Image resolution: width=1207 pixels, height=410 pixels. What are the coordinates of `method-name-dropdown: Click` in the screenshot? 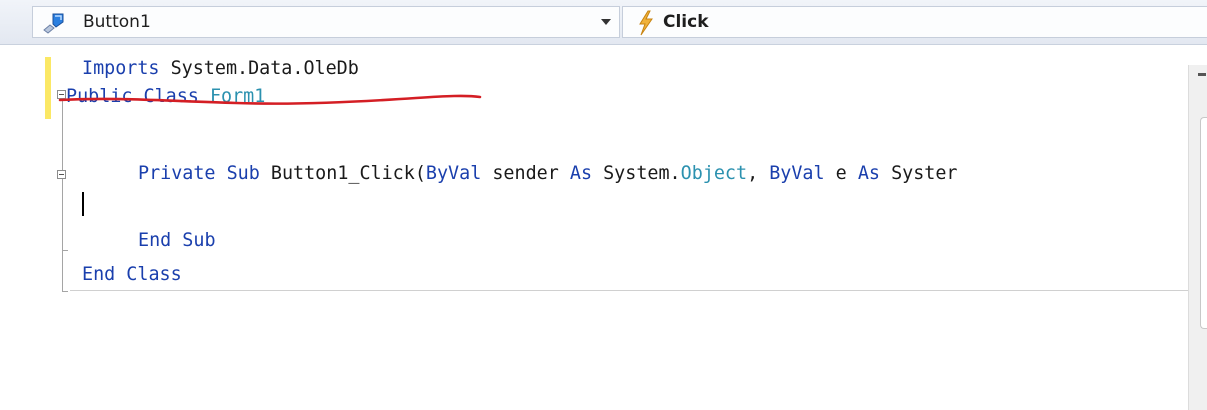 It's located at (914, 22).